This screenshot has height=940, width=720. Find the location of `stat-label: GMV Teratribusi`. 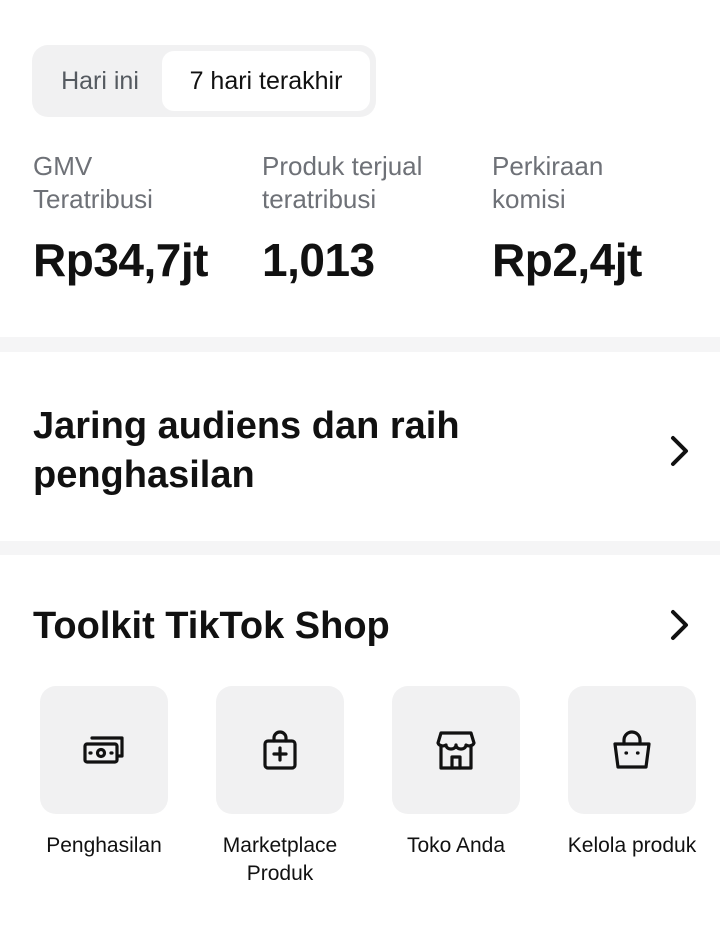

stat-label: GMV Teratribusi is located at coordinates (93, 182).